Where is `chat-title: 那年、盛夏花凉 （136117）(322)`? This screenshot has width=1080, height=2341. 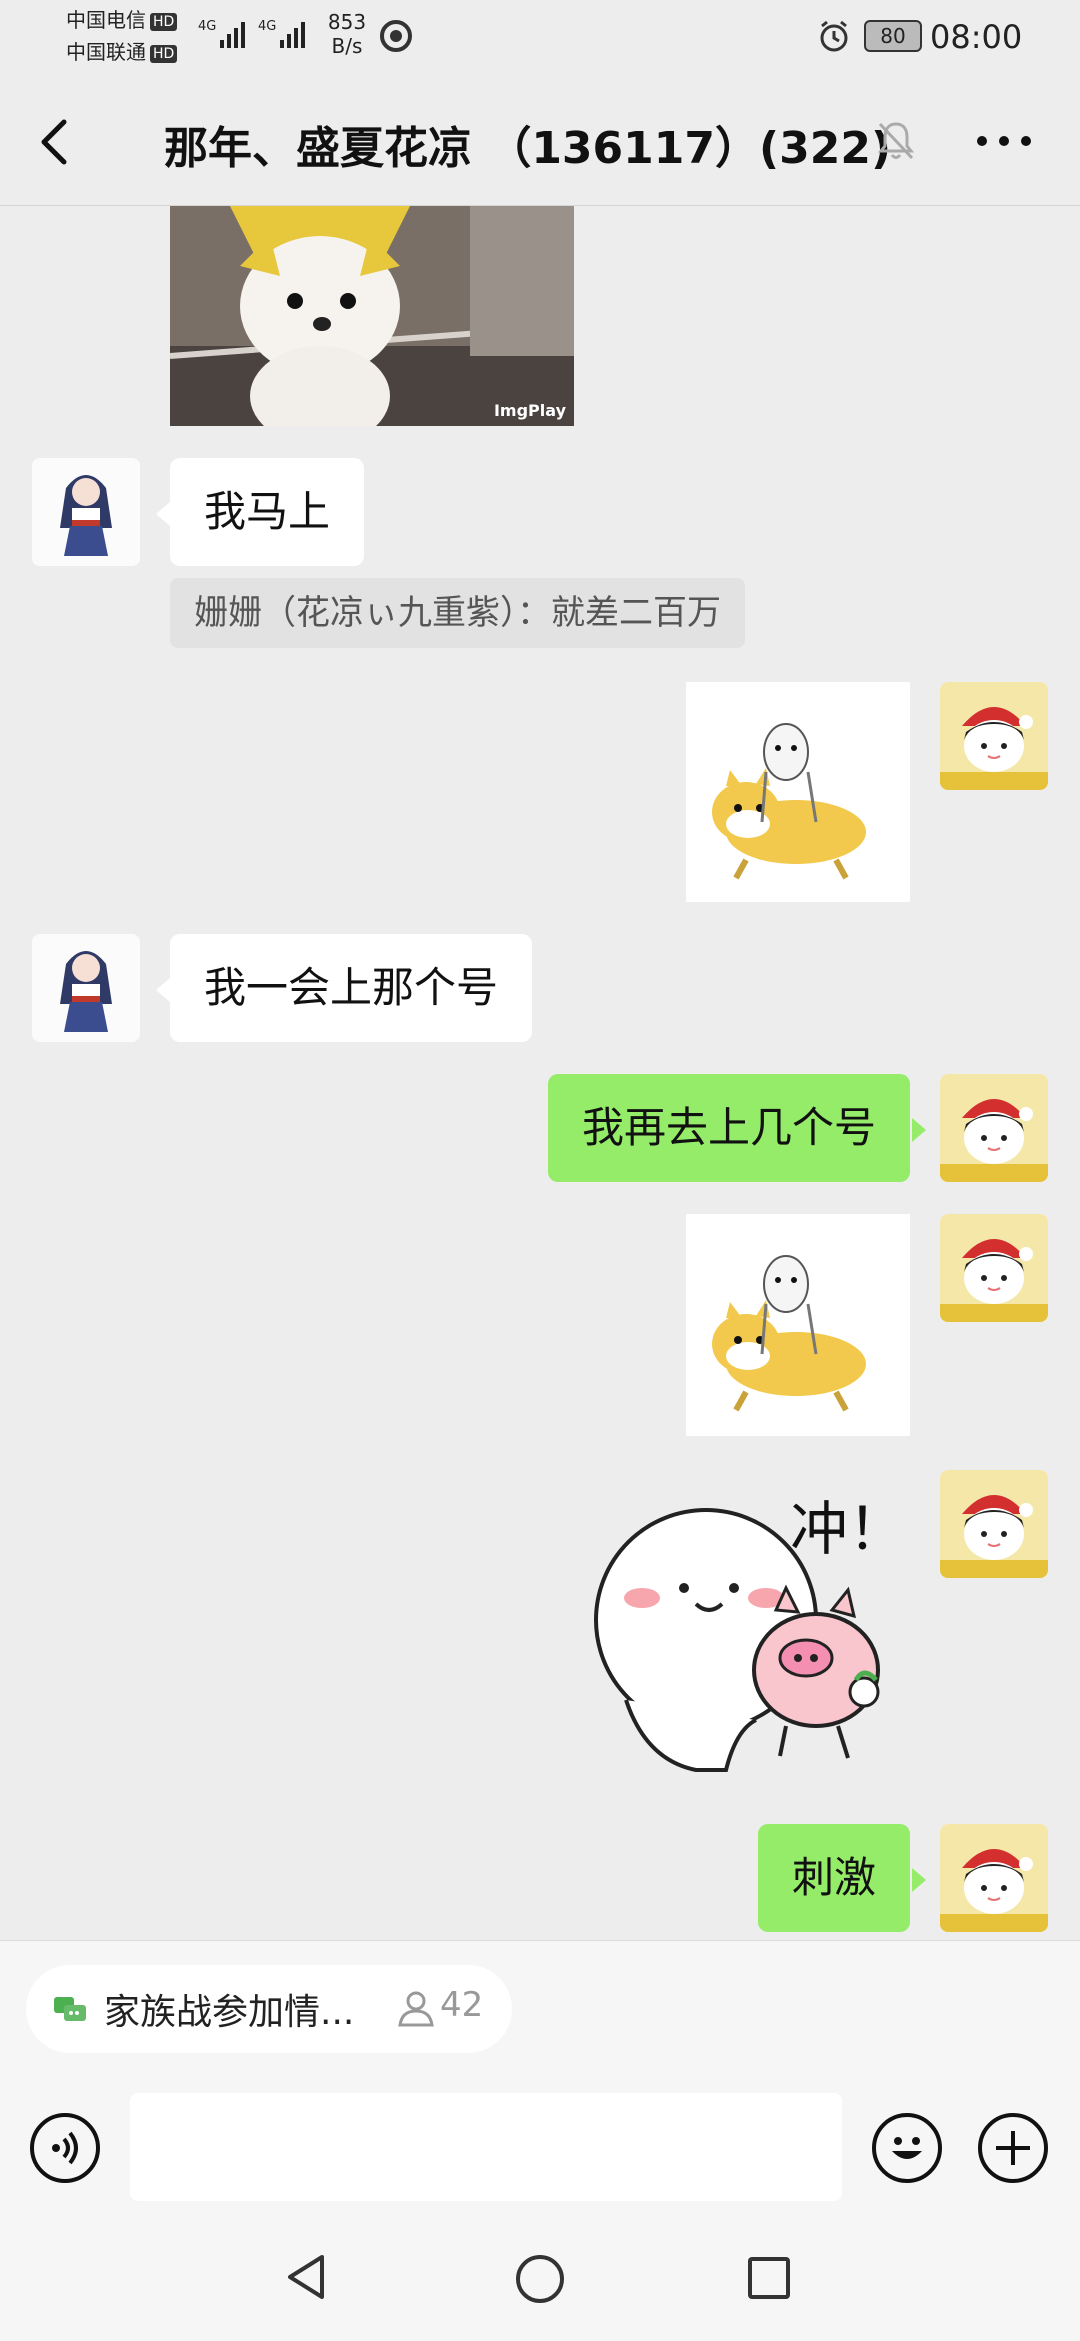 chat-title: 那年、盛夏花凉 （136117）(322) is located at coordinates (528, 148).